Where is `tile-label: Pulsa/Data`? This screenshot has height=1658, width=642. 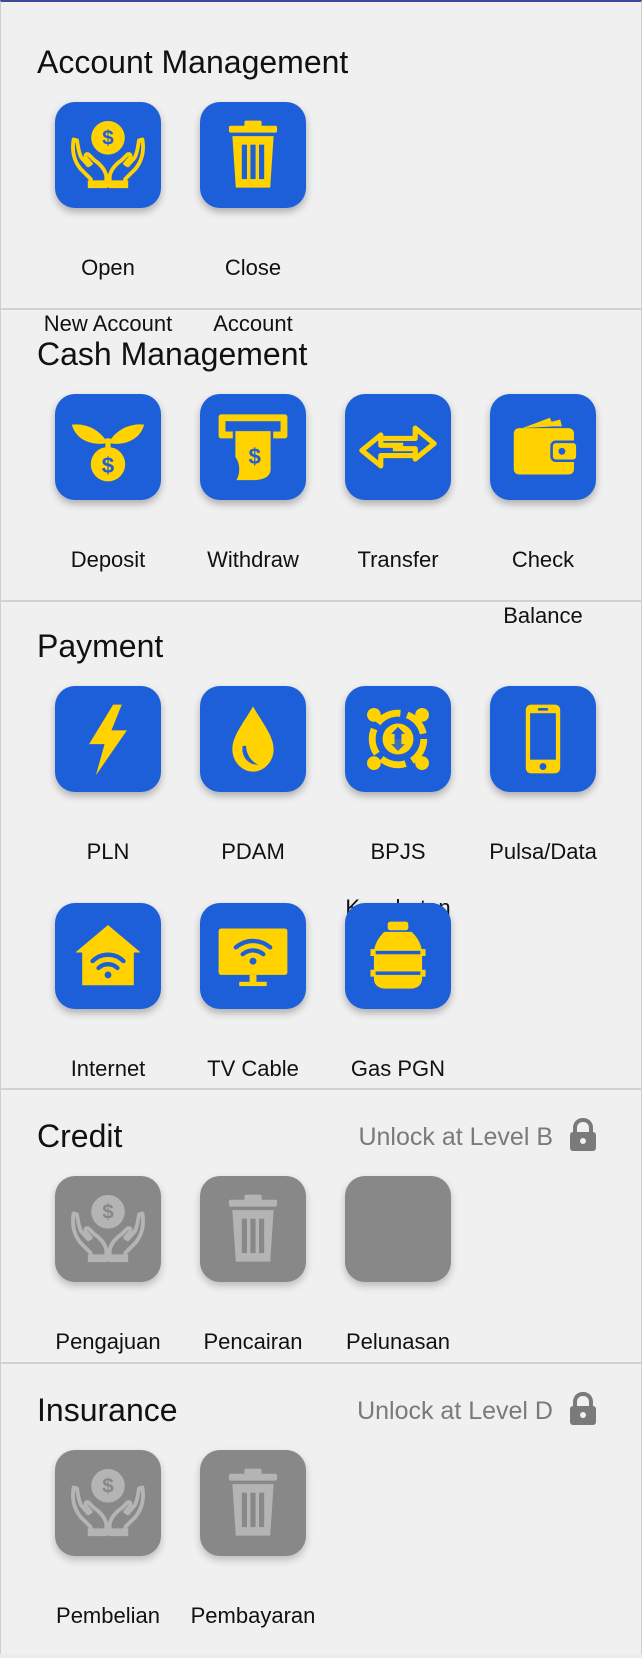
tile-label: Pulsa/Data is located at coordinates (543, 851).